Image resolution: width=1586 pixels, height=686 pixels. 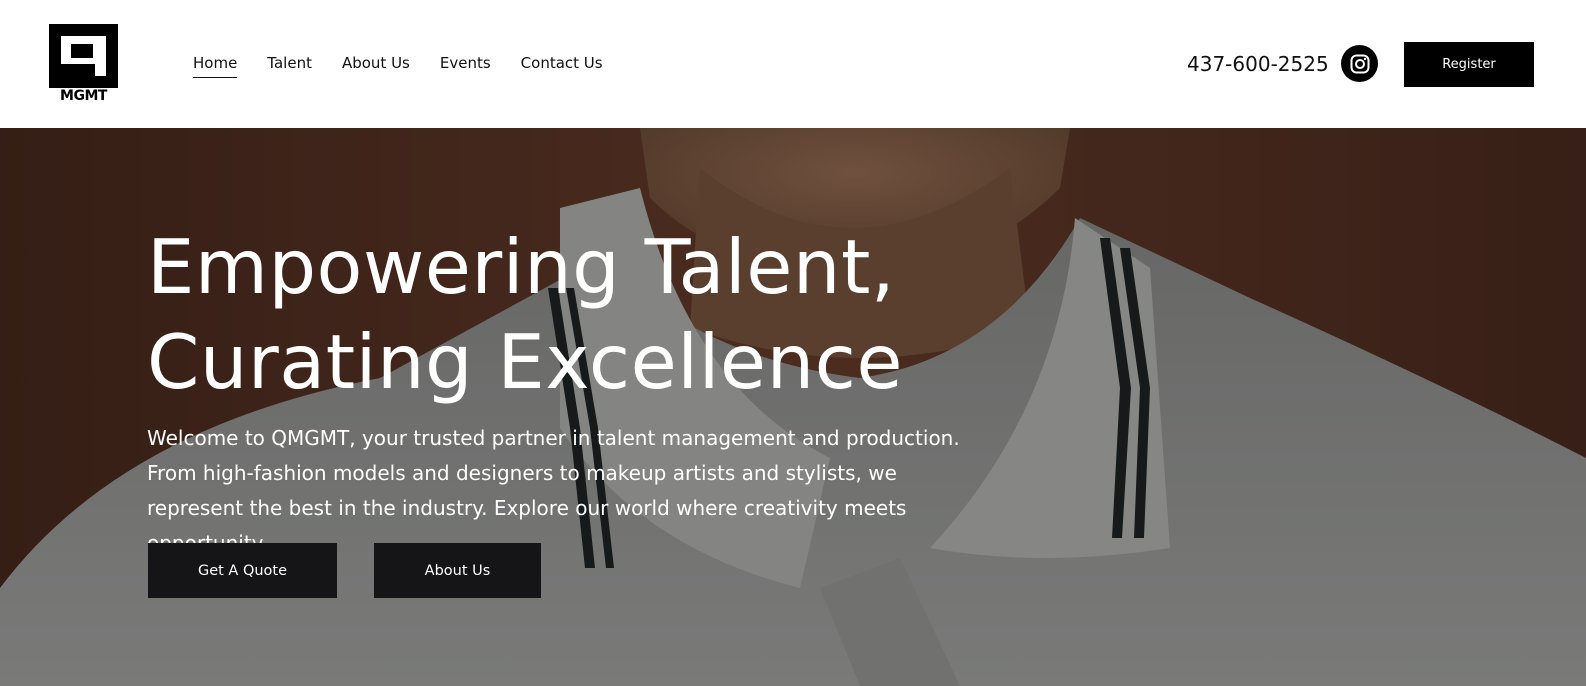 I want to click on nav-item-contact-us: Contact Us, so click(x=562, y=65).